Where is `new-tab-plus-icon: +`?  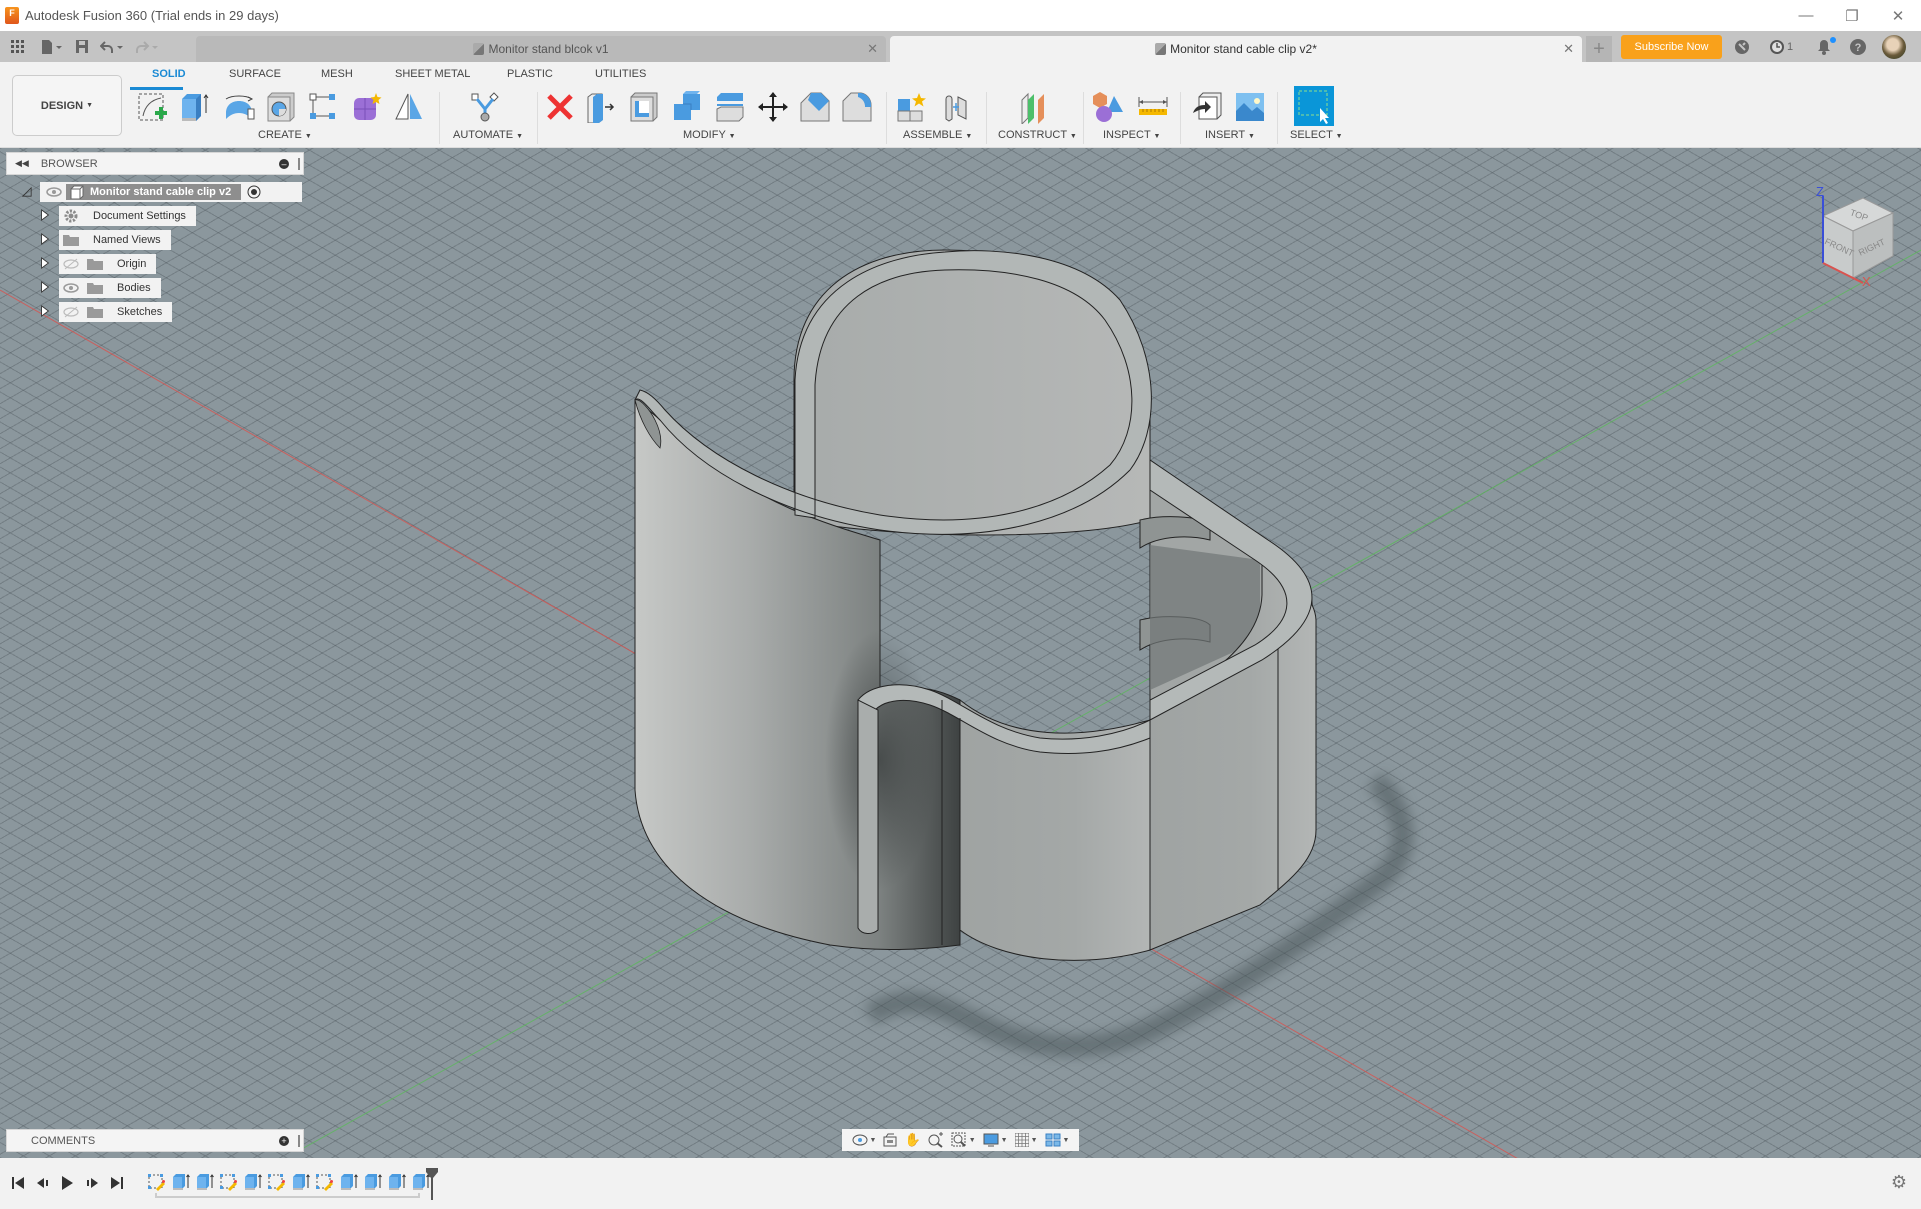 new-tab-plus-icon: + is located at coordinates (1599, 49).